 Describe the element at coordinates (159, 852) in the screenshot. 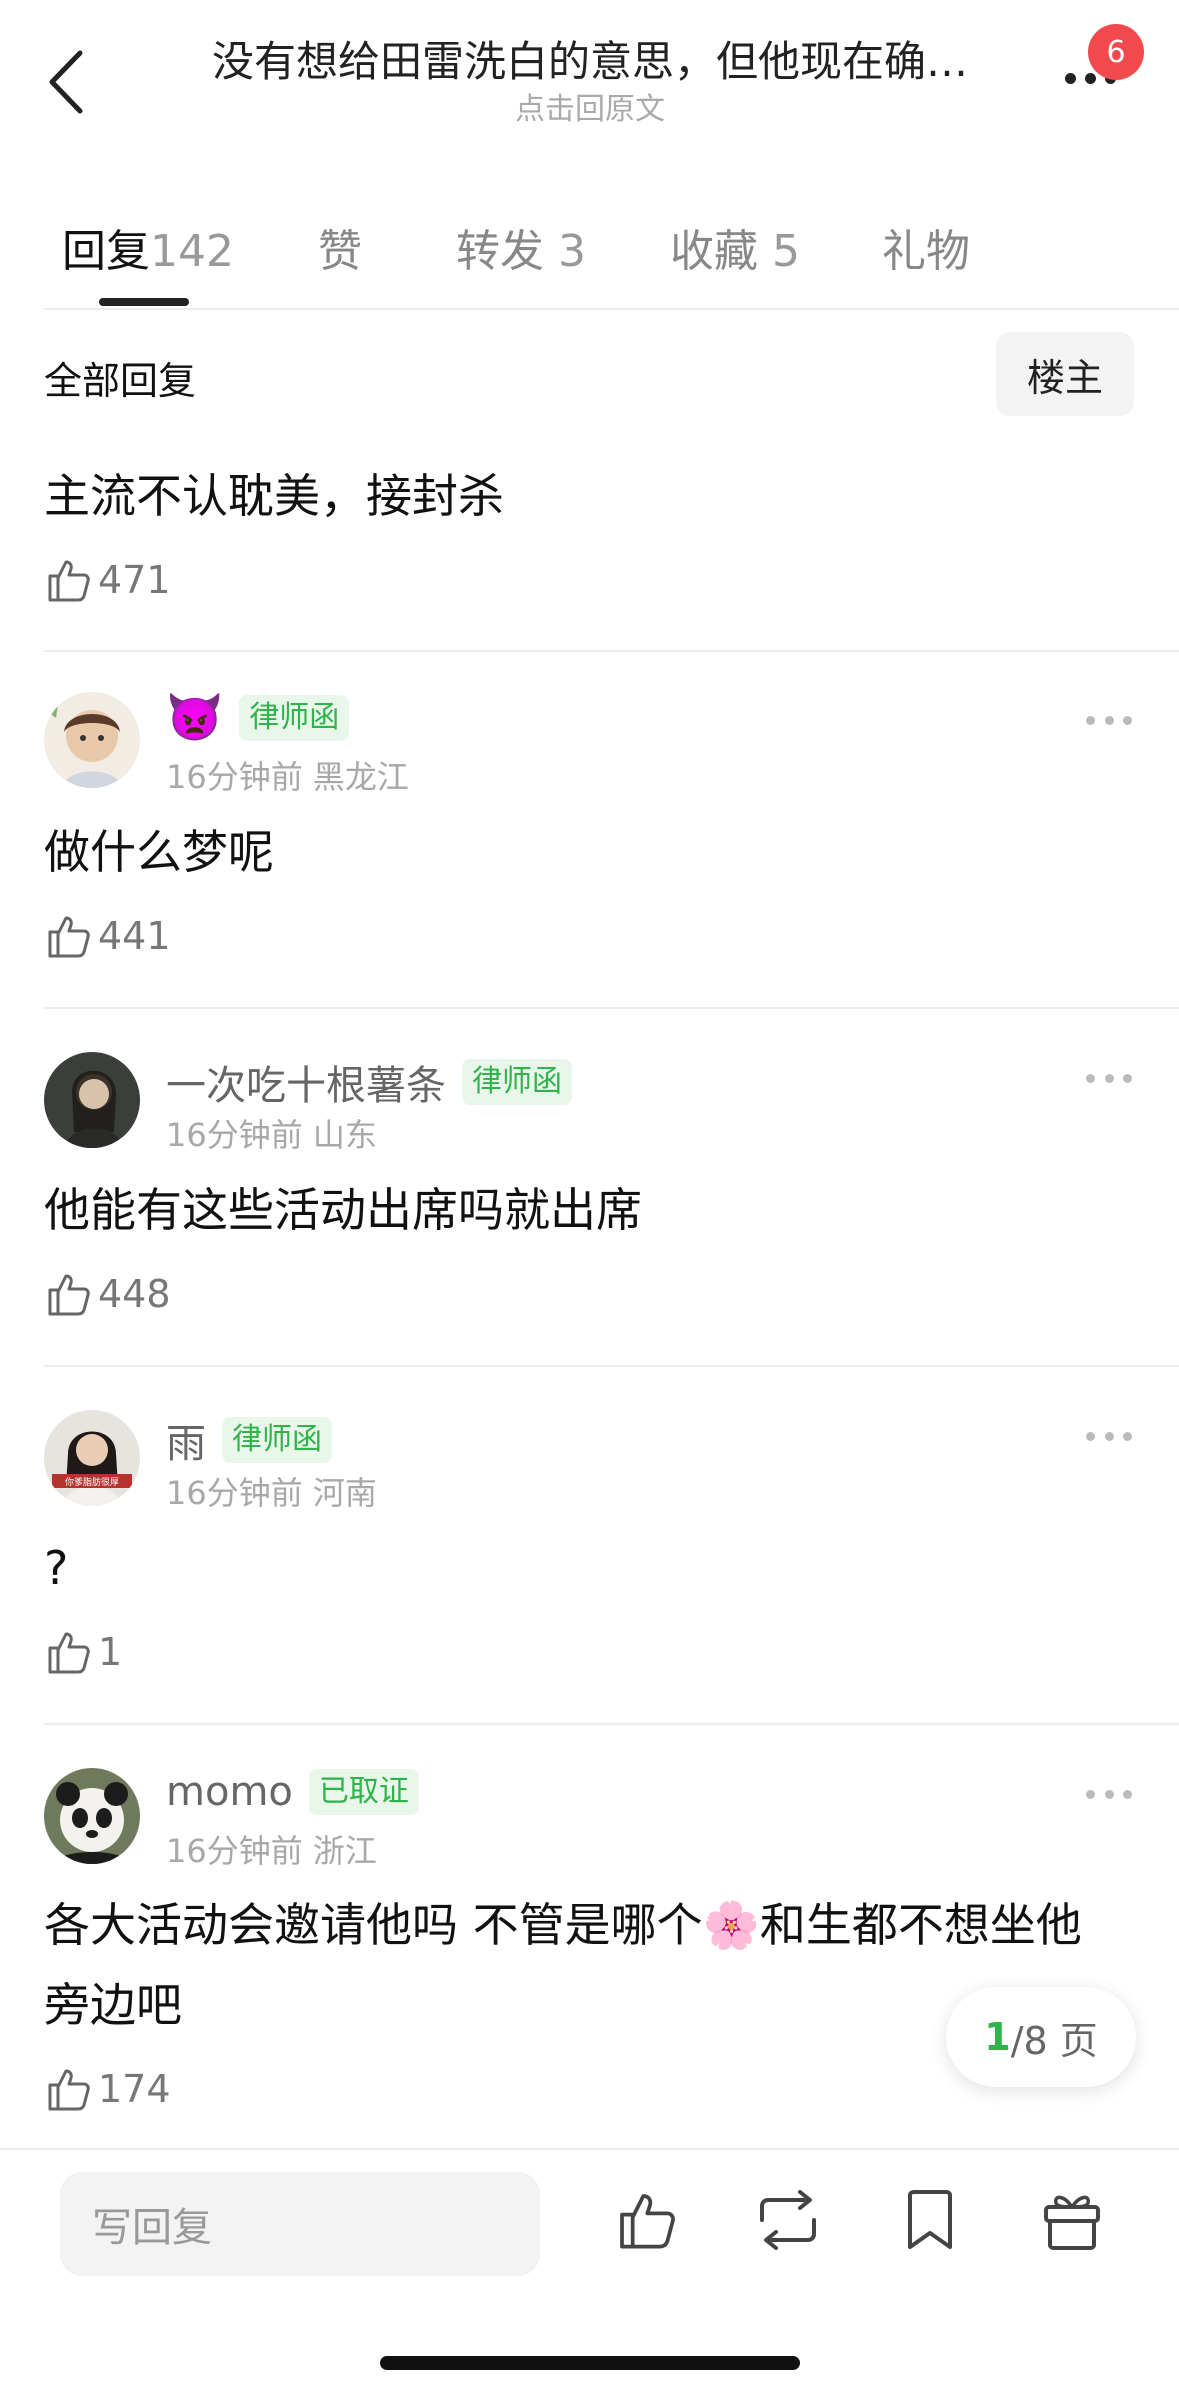

I see `comment-text: 做什么梦呢` at that location.